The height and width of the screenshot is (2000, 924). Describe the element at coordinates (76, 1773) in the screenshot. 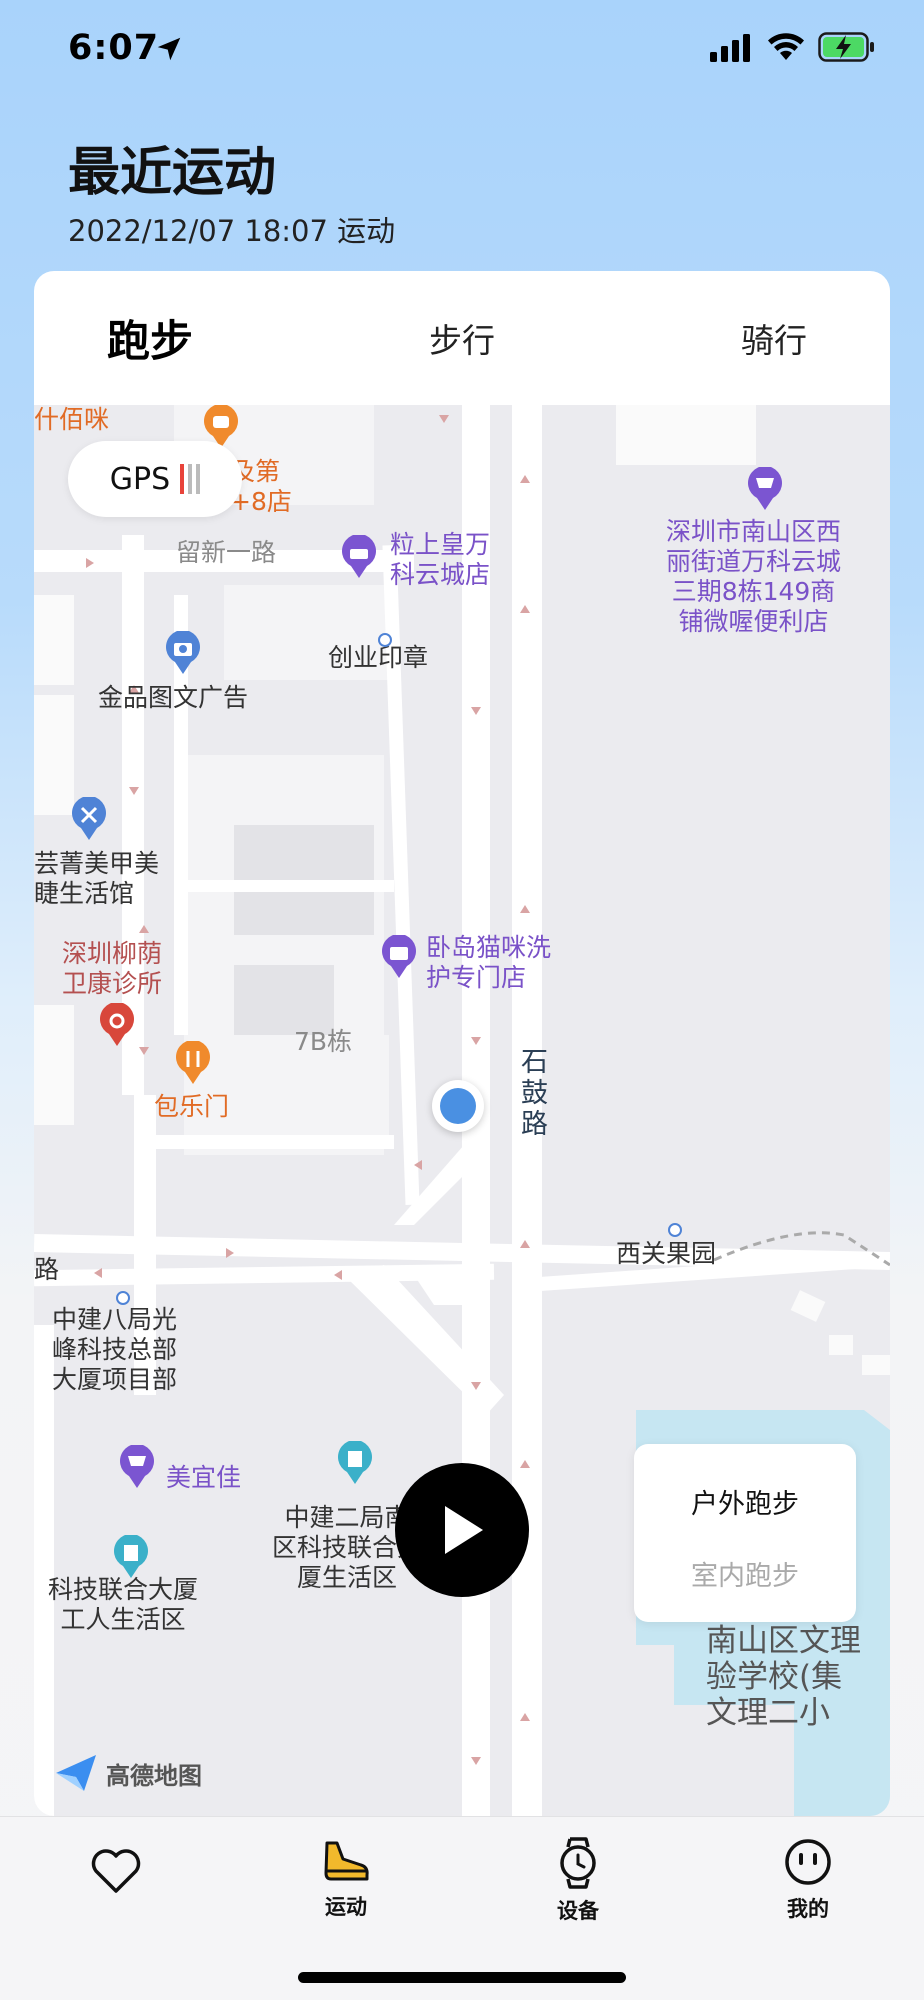

I see `amap-logo-icon` at that location.